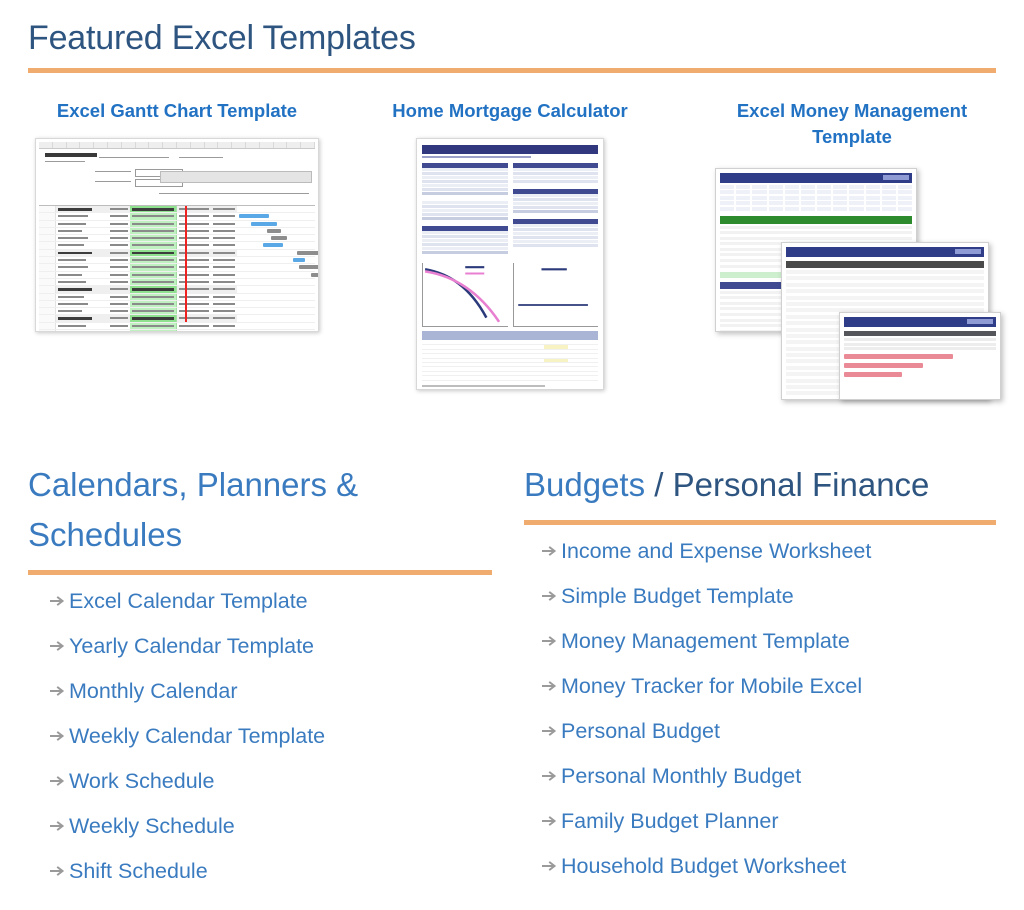 This screenshot has height=910, width=1024. What do you see at coordinates (711, 686) in the screenshot?
I see `link-money-tracker-for-mobile-excel: Money Tracker for Mobile Excel` at bounding box center [711, 686].